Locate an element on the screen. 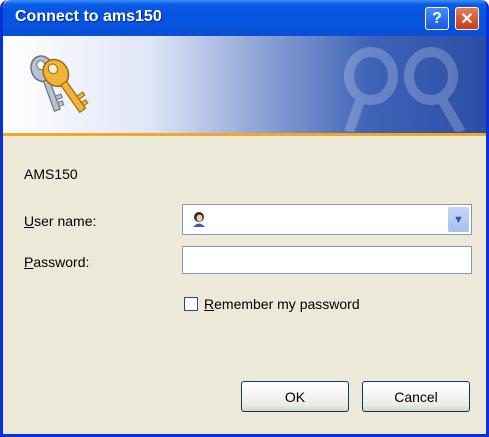 The image size is (489, 437). help-icon: ? is located at coordinates (437, 18).